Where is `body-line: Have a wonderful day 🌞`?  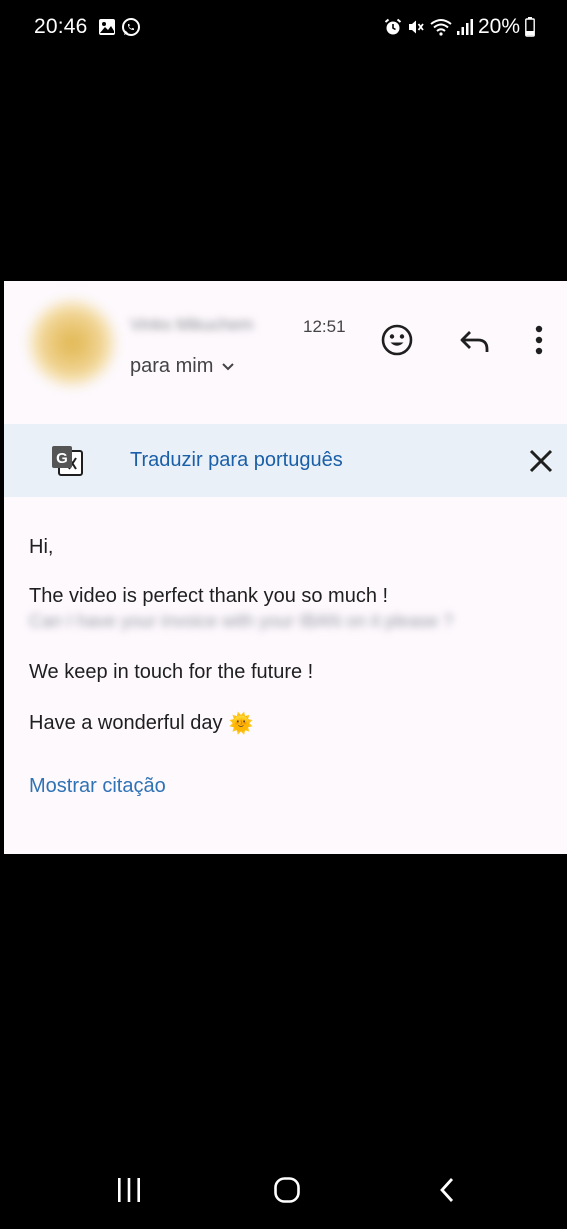 body-line: Have a wonderful day 🌞 is located at coordinates (141, 723).